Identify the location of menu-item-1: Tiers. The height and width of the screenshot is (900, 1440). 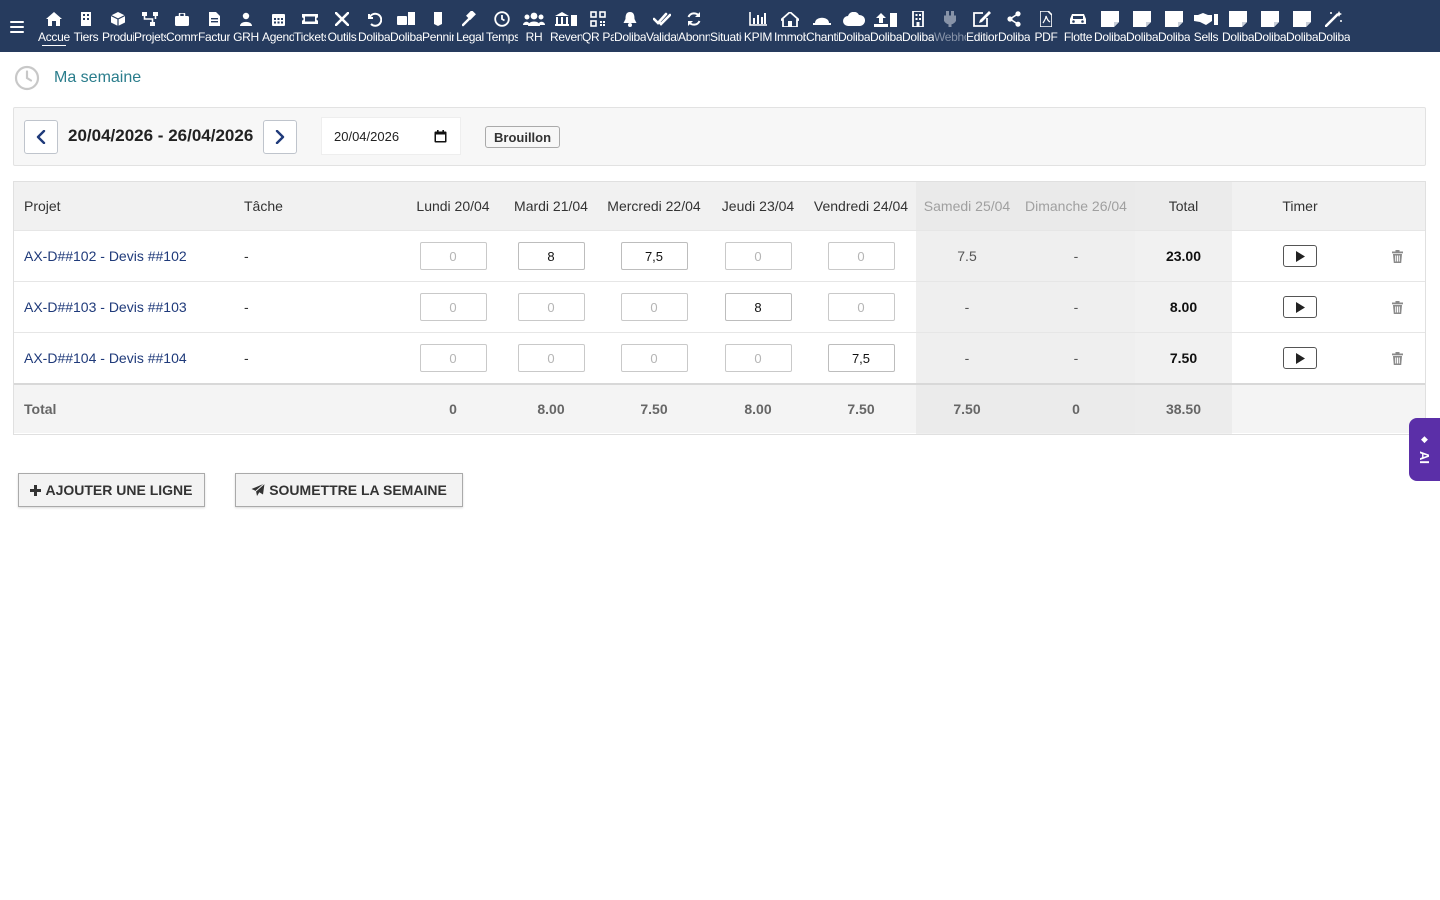
(86, 26).